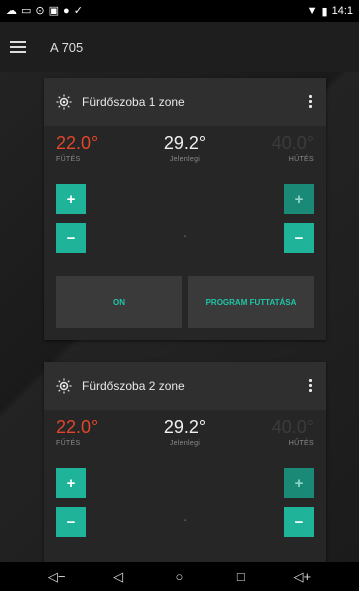 The width and height of the screenshot is (359, 591). I want to click on status-time: 14:1, so click(342, 11).